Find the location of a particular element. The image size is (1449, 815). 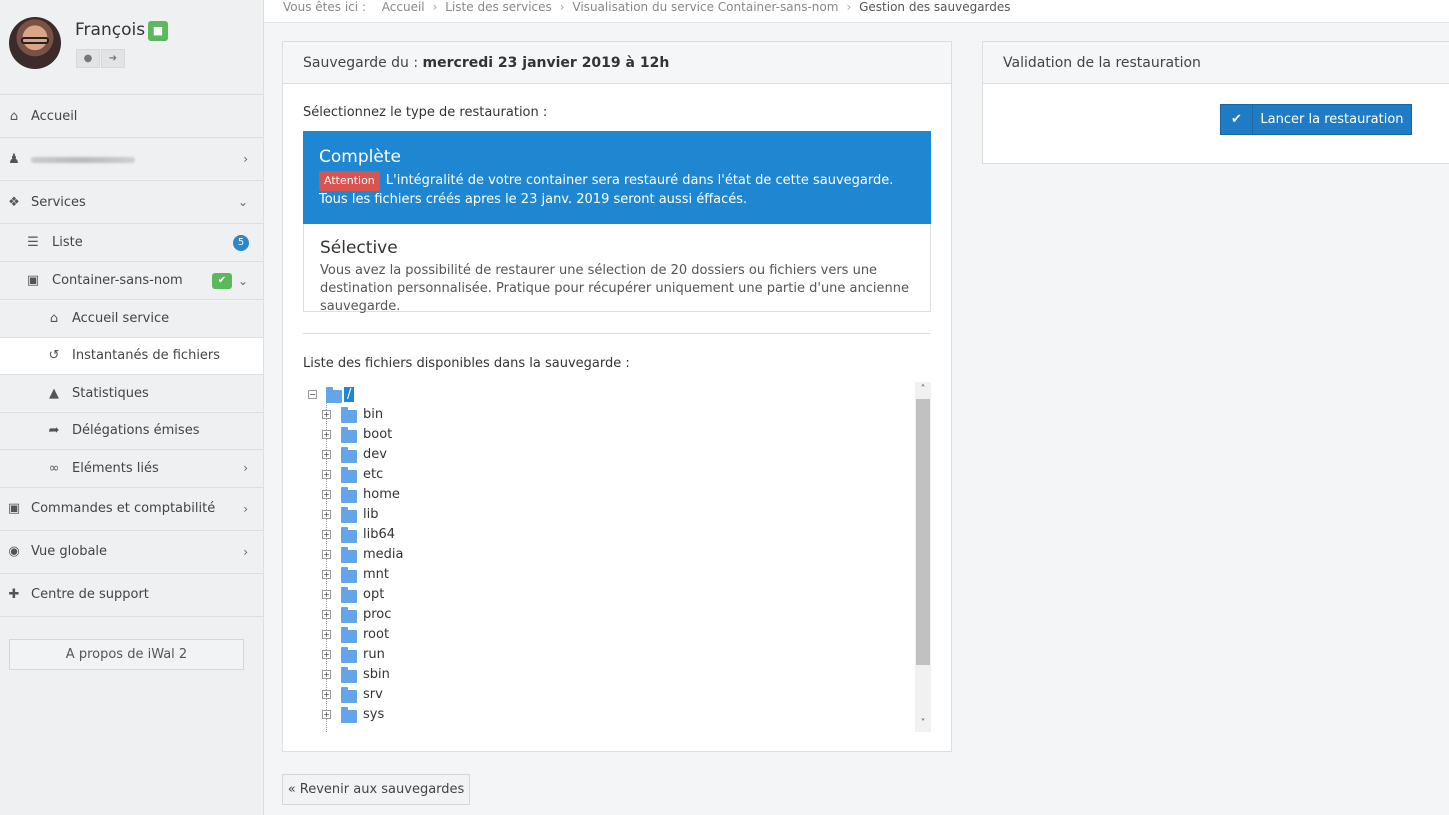

tree-item-name: mnt is located at coordinates (376, 574).